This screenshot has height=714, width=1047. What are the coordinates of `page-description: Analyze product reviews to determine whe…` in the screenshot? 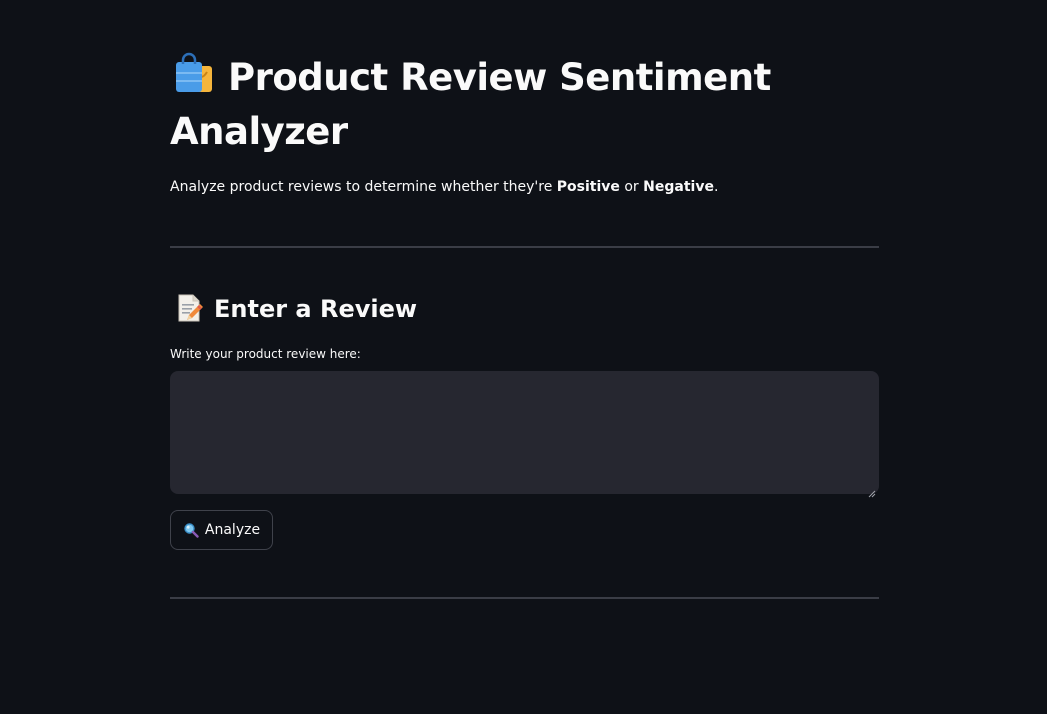 It's located at (444, 187).